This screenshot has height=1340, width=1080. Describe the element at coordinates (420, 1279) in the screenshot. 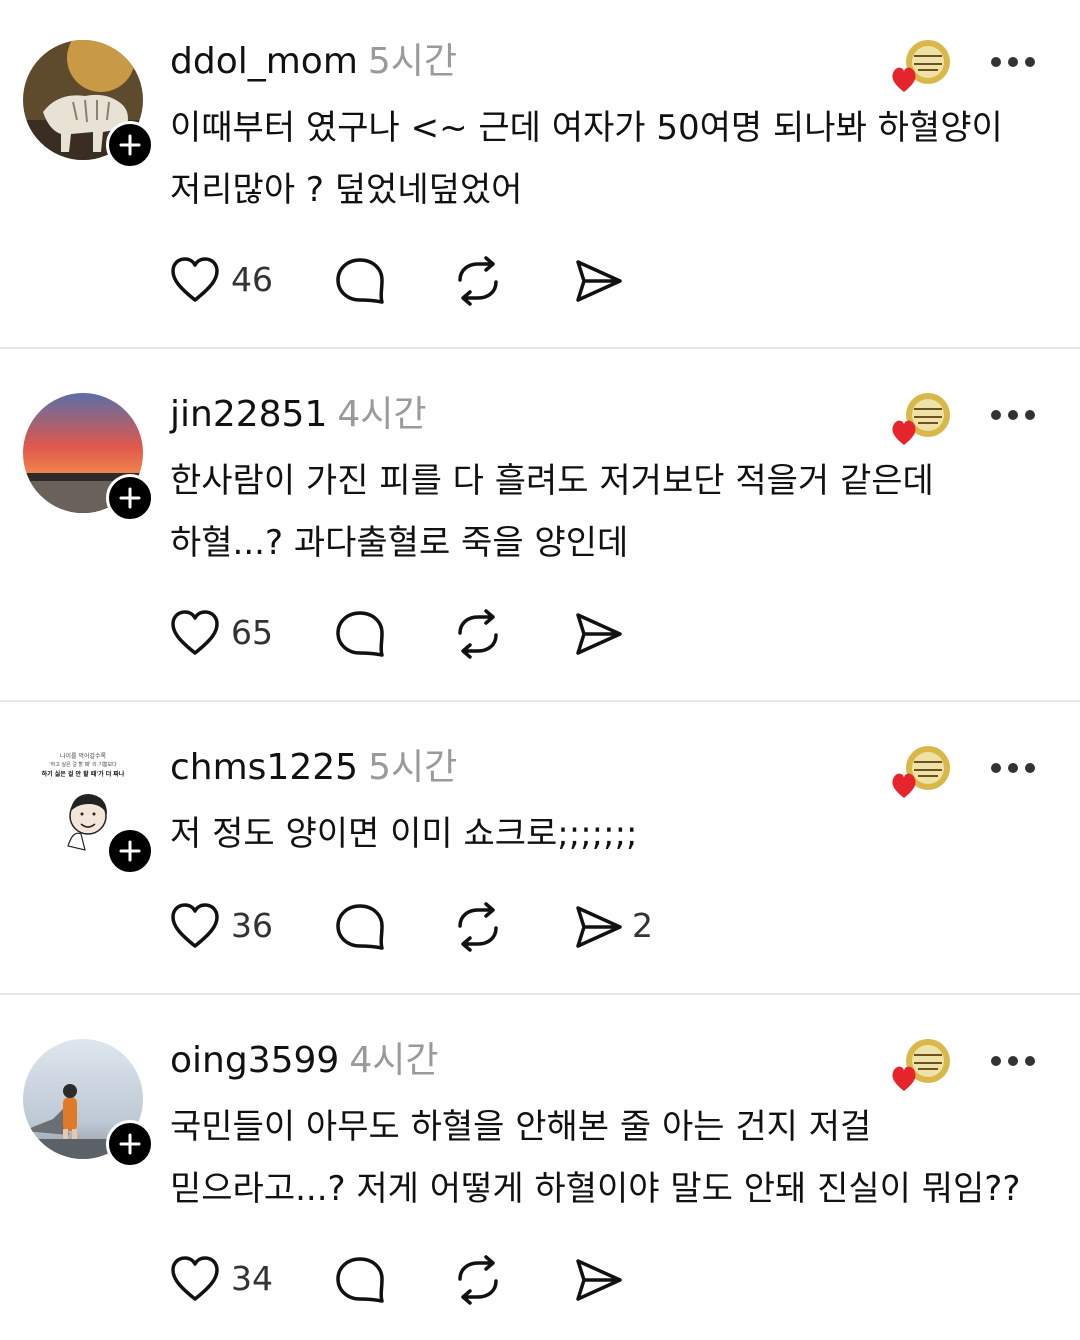

I see `action-bar: 34` at that location.